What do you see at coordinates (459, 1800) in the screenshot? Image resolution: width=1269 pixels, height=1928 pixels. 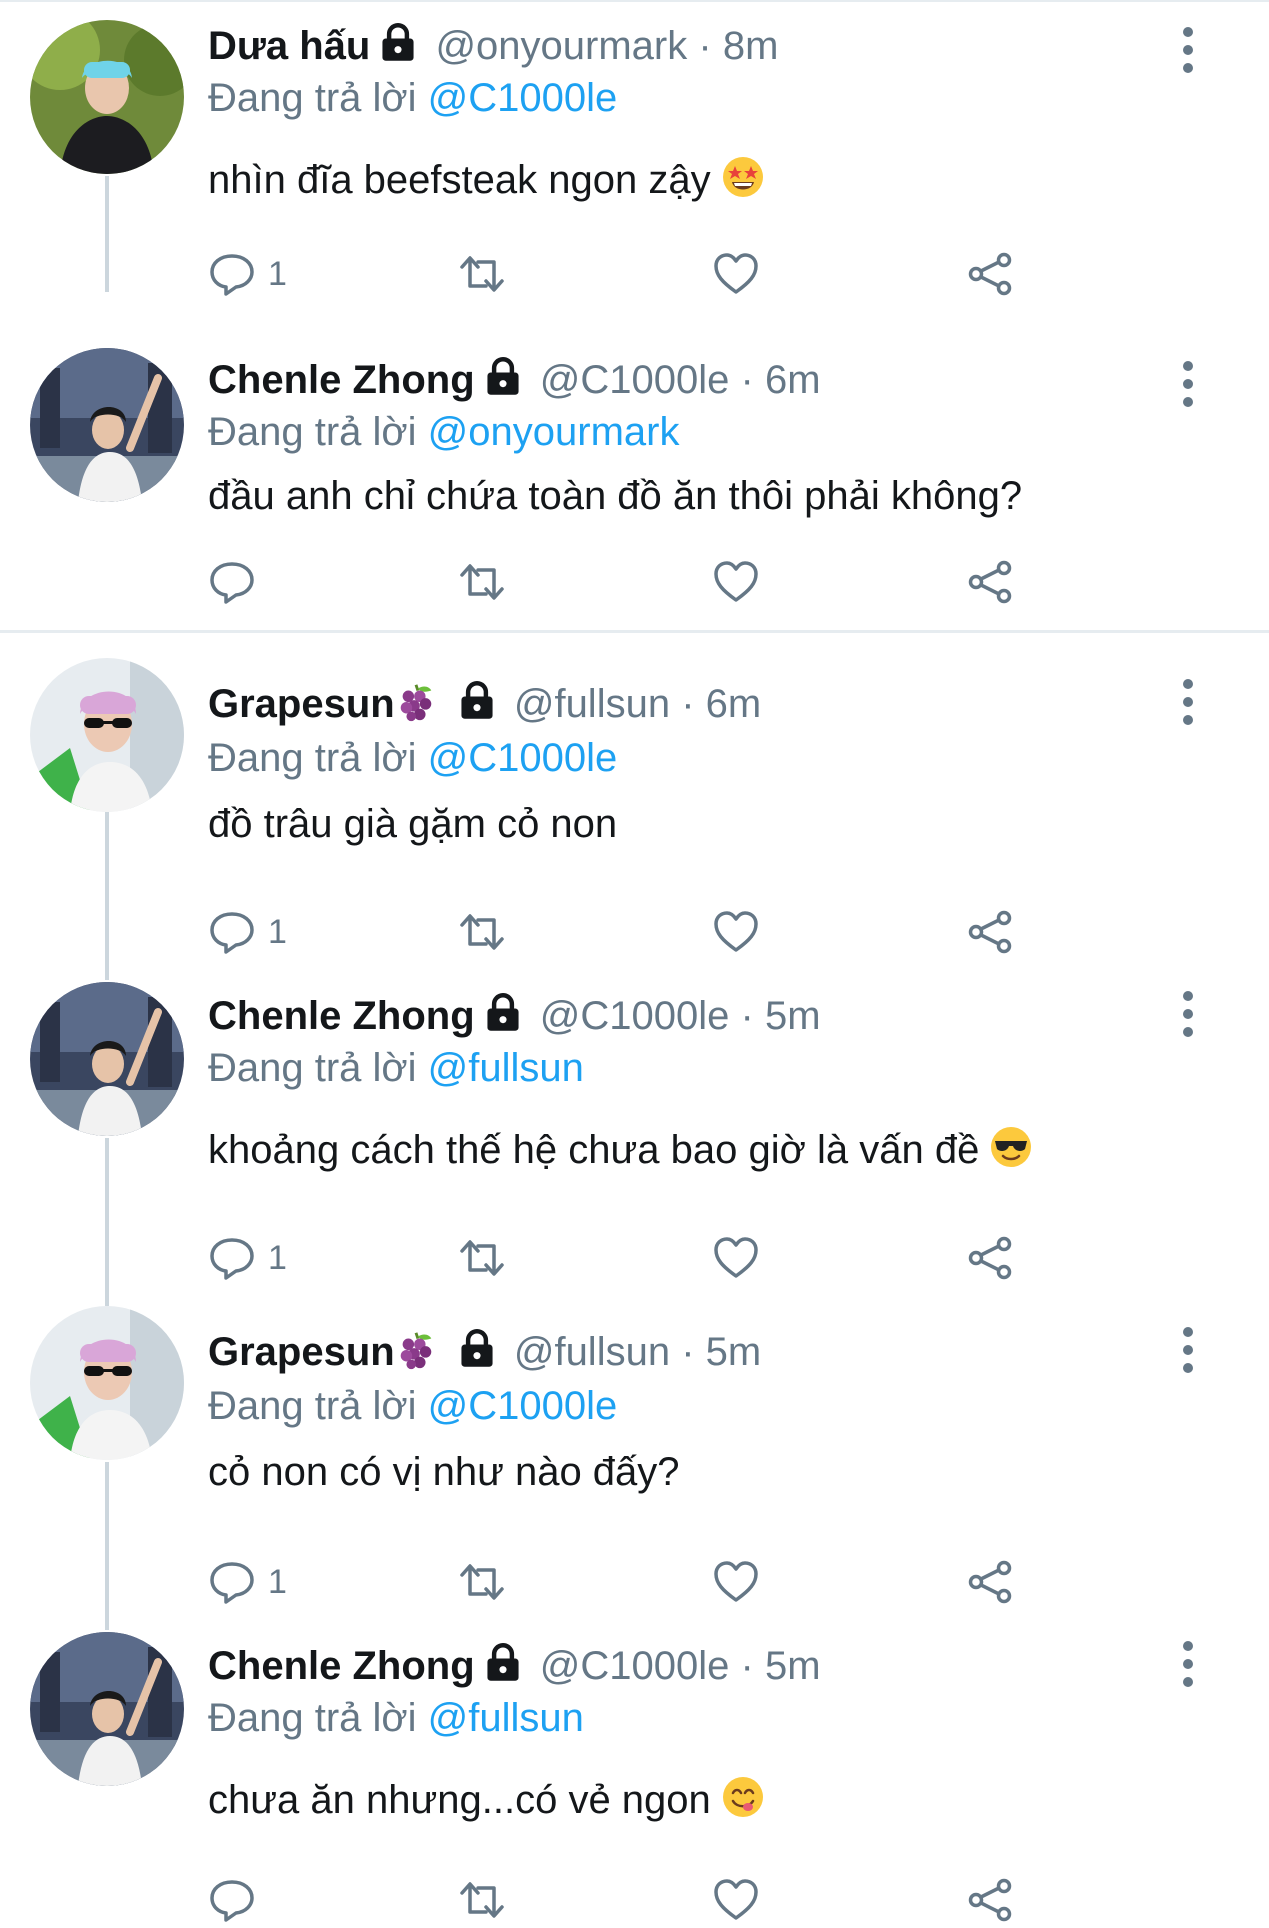 I see `tweet-text-content: chưa ăn nhưng...có vẻ ngon` at bounding box center [459, 1800].